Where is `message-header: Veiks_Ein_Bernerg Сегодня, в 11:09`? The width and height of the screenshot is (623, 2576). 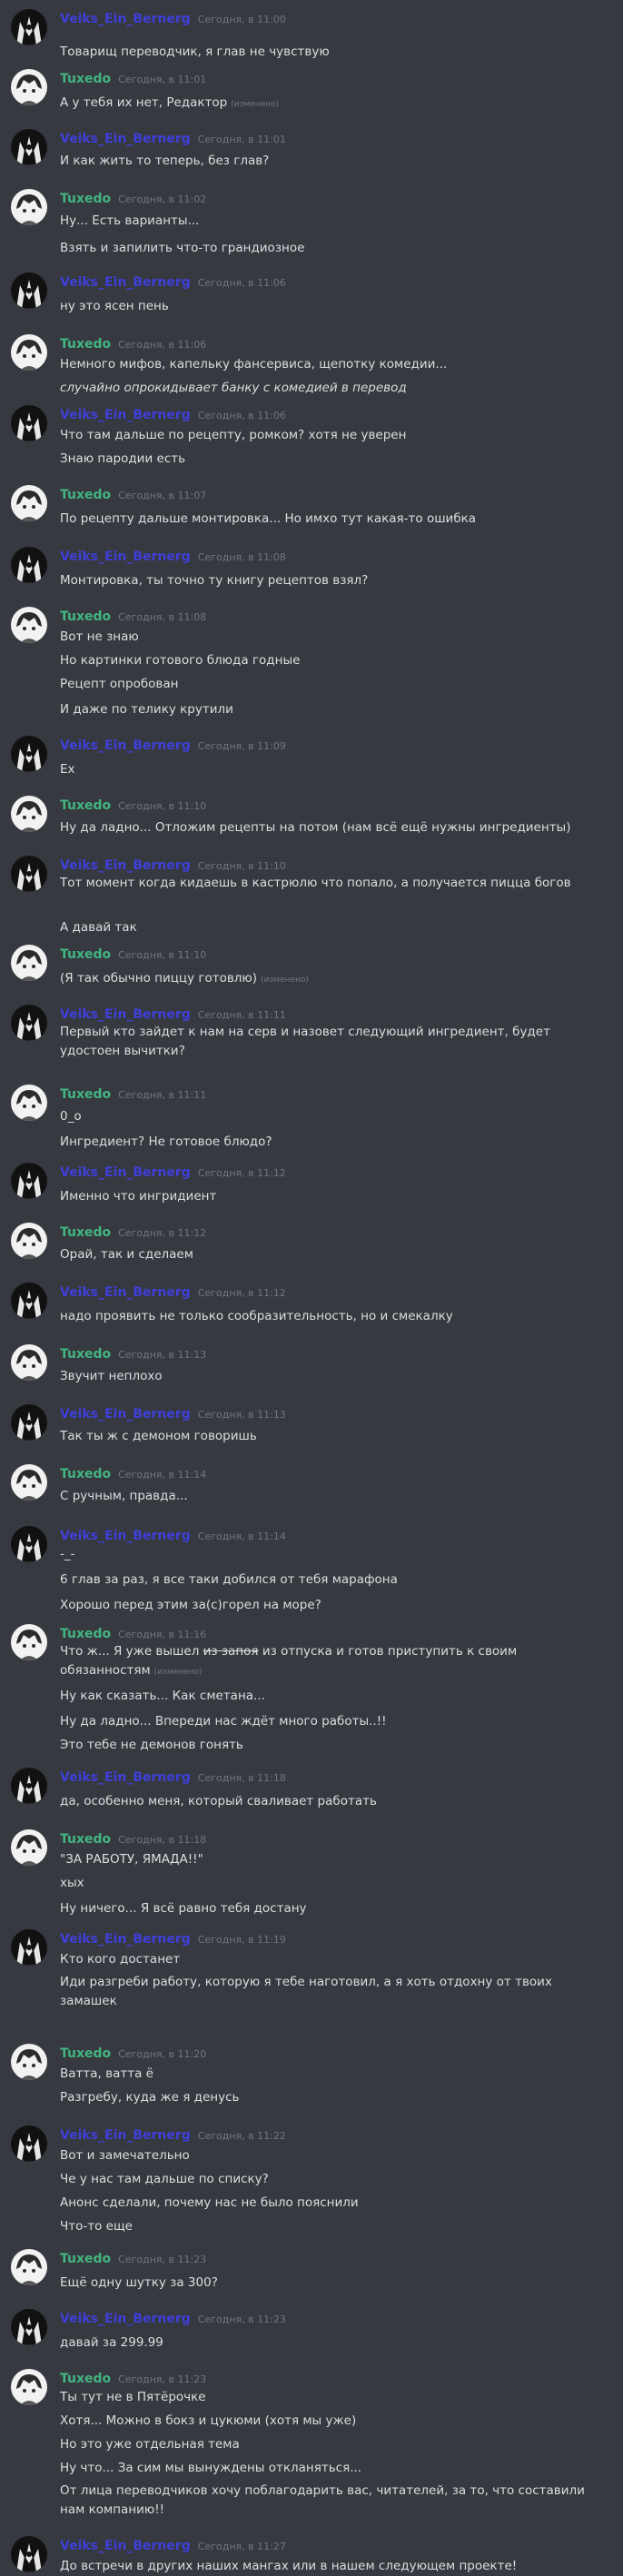 message-header: Veiks_Ein_Bernerg Сегодня, в 11:09 is located at coordinates (173, 745).